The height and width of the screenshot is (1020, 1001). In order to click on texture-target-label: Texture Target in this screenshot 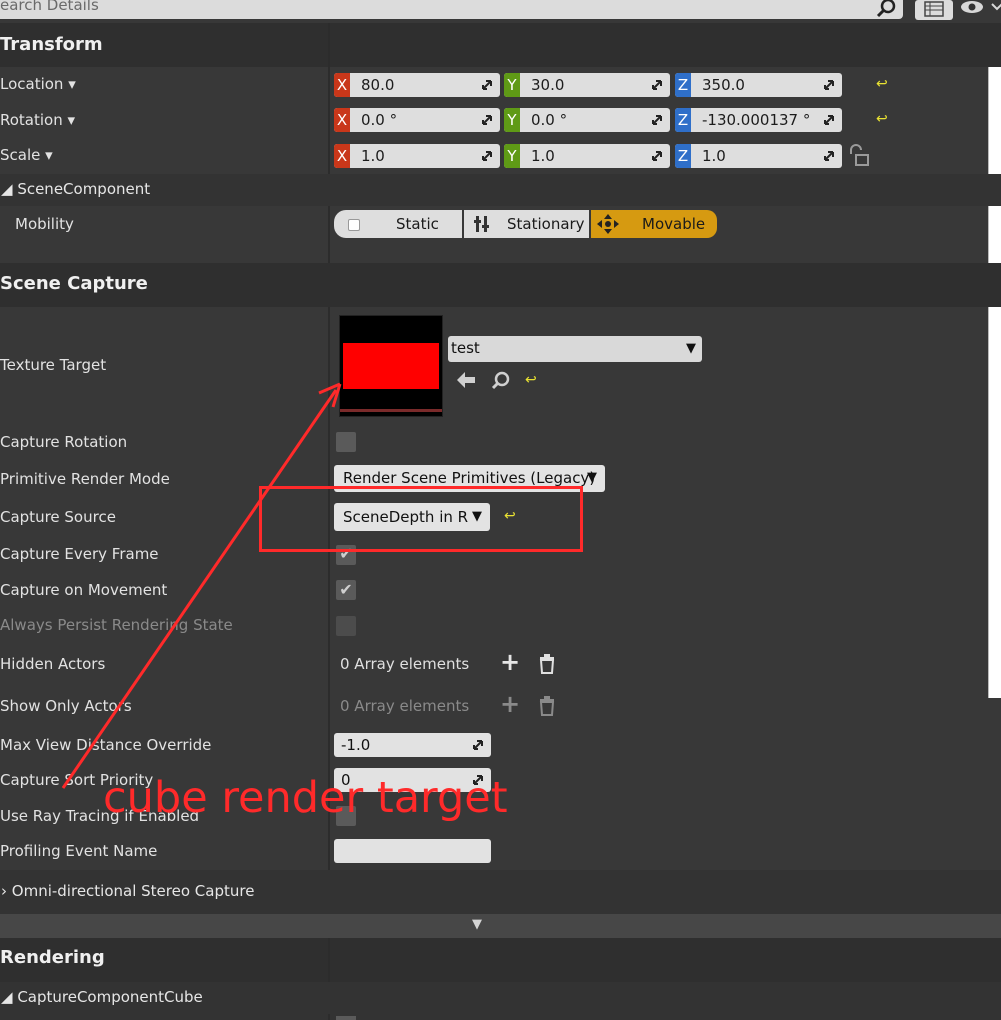, I will do `click(53, 365)`.